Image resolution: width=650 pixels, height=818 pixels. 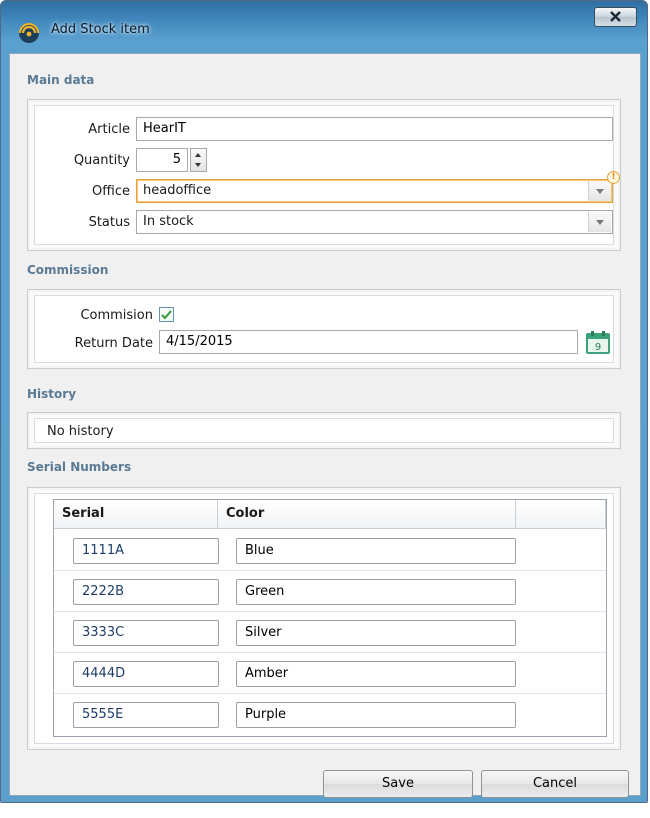 I want to click on close-icon, so click(x=615, y=16).